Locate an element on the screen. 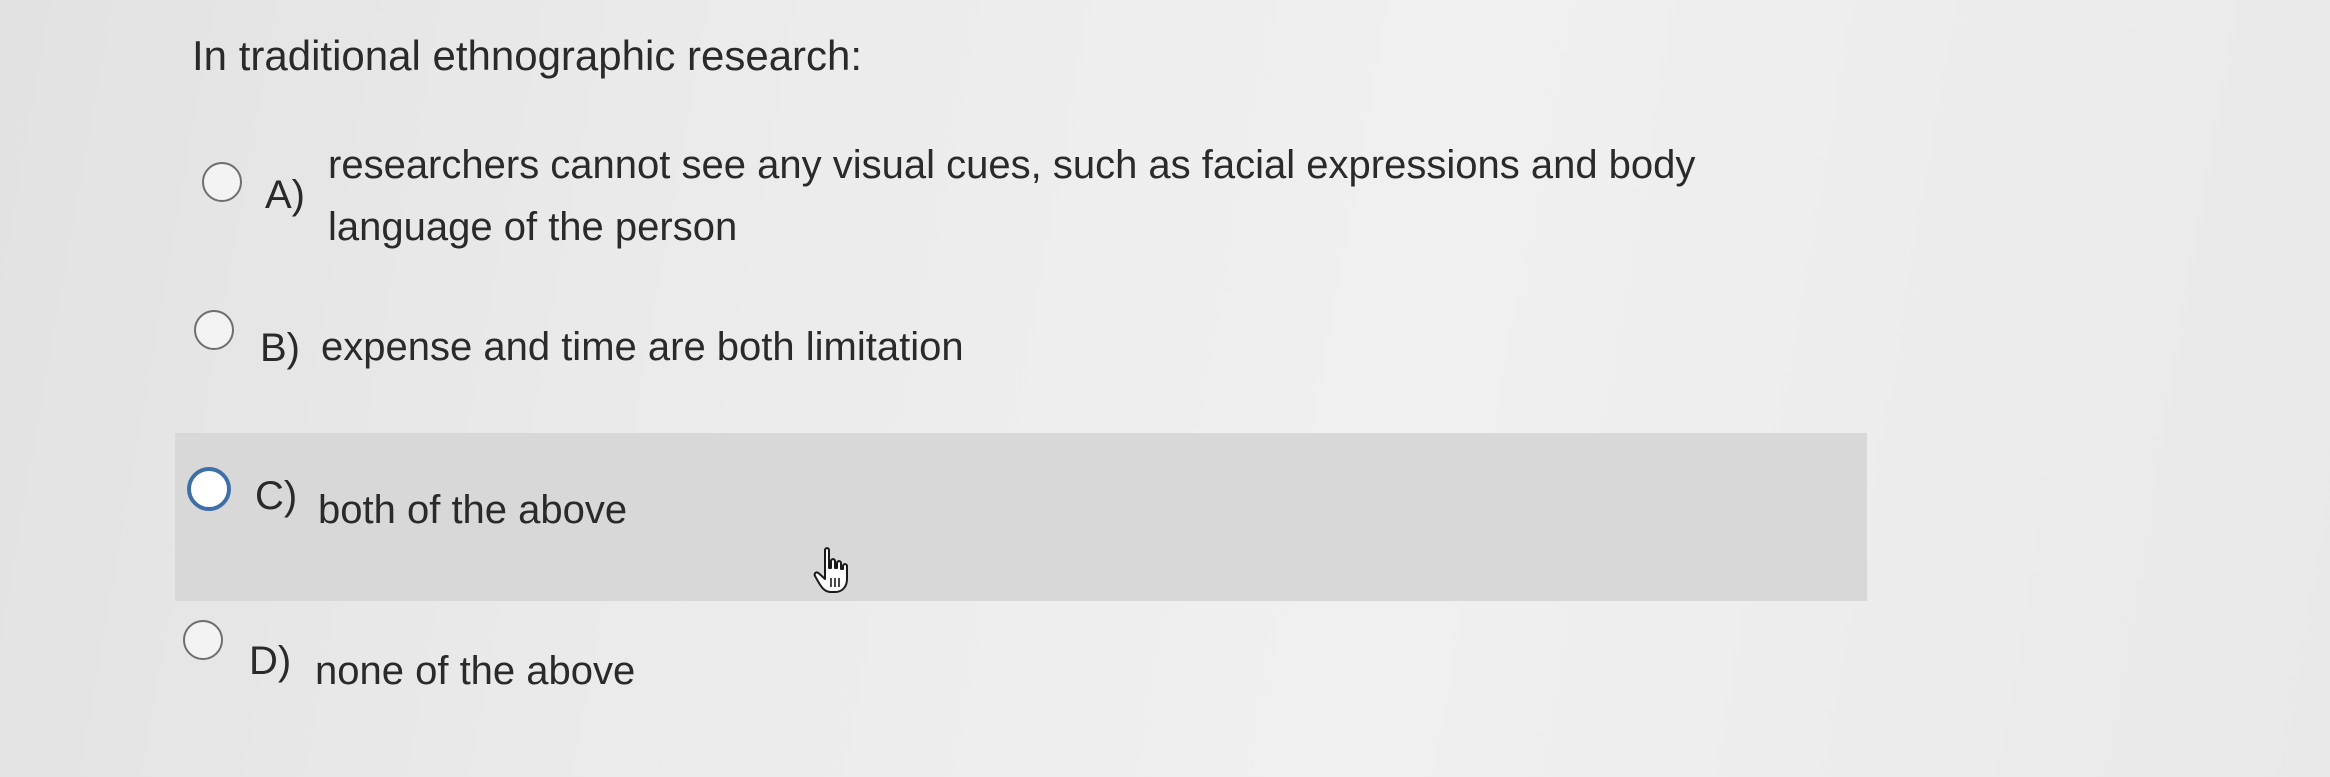 Image resolution: width=2330 pixels, height=777 pixels. option-letter: C) is located at coordinates (276, 496).